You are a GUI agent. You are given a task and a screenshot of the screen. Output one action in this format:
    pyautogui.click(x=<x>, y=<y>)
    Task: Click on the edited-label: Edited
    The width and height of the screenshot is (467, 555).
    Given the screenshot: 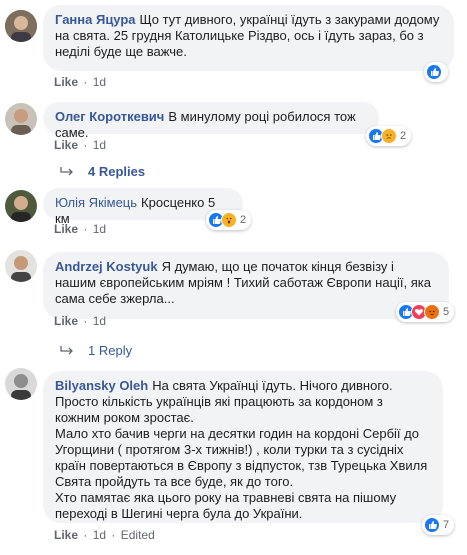 What is the action you would take?
    pyautogui.click(x=138, y=535)
    